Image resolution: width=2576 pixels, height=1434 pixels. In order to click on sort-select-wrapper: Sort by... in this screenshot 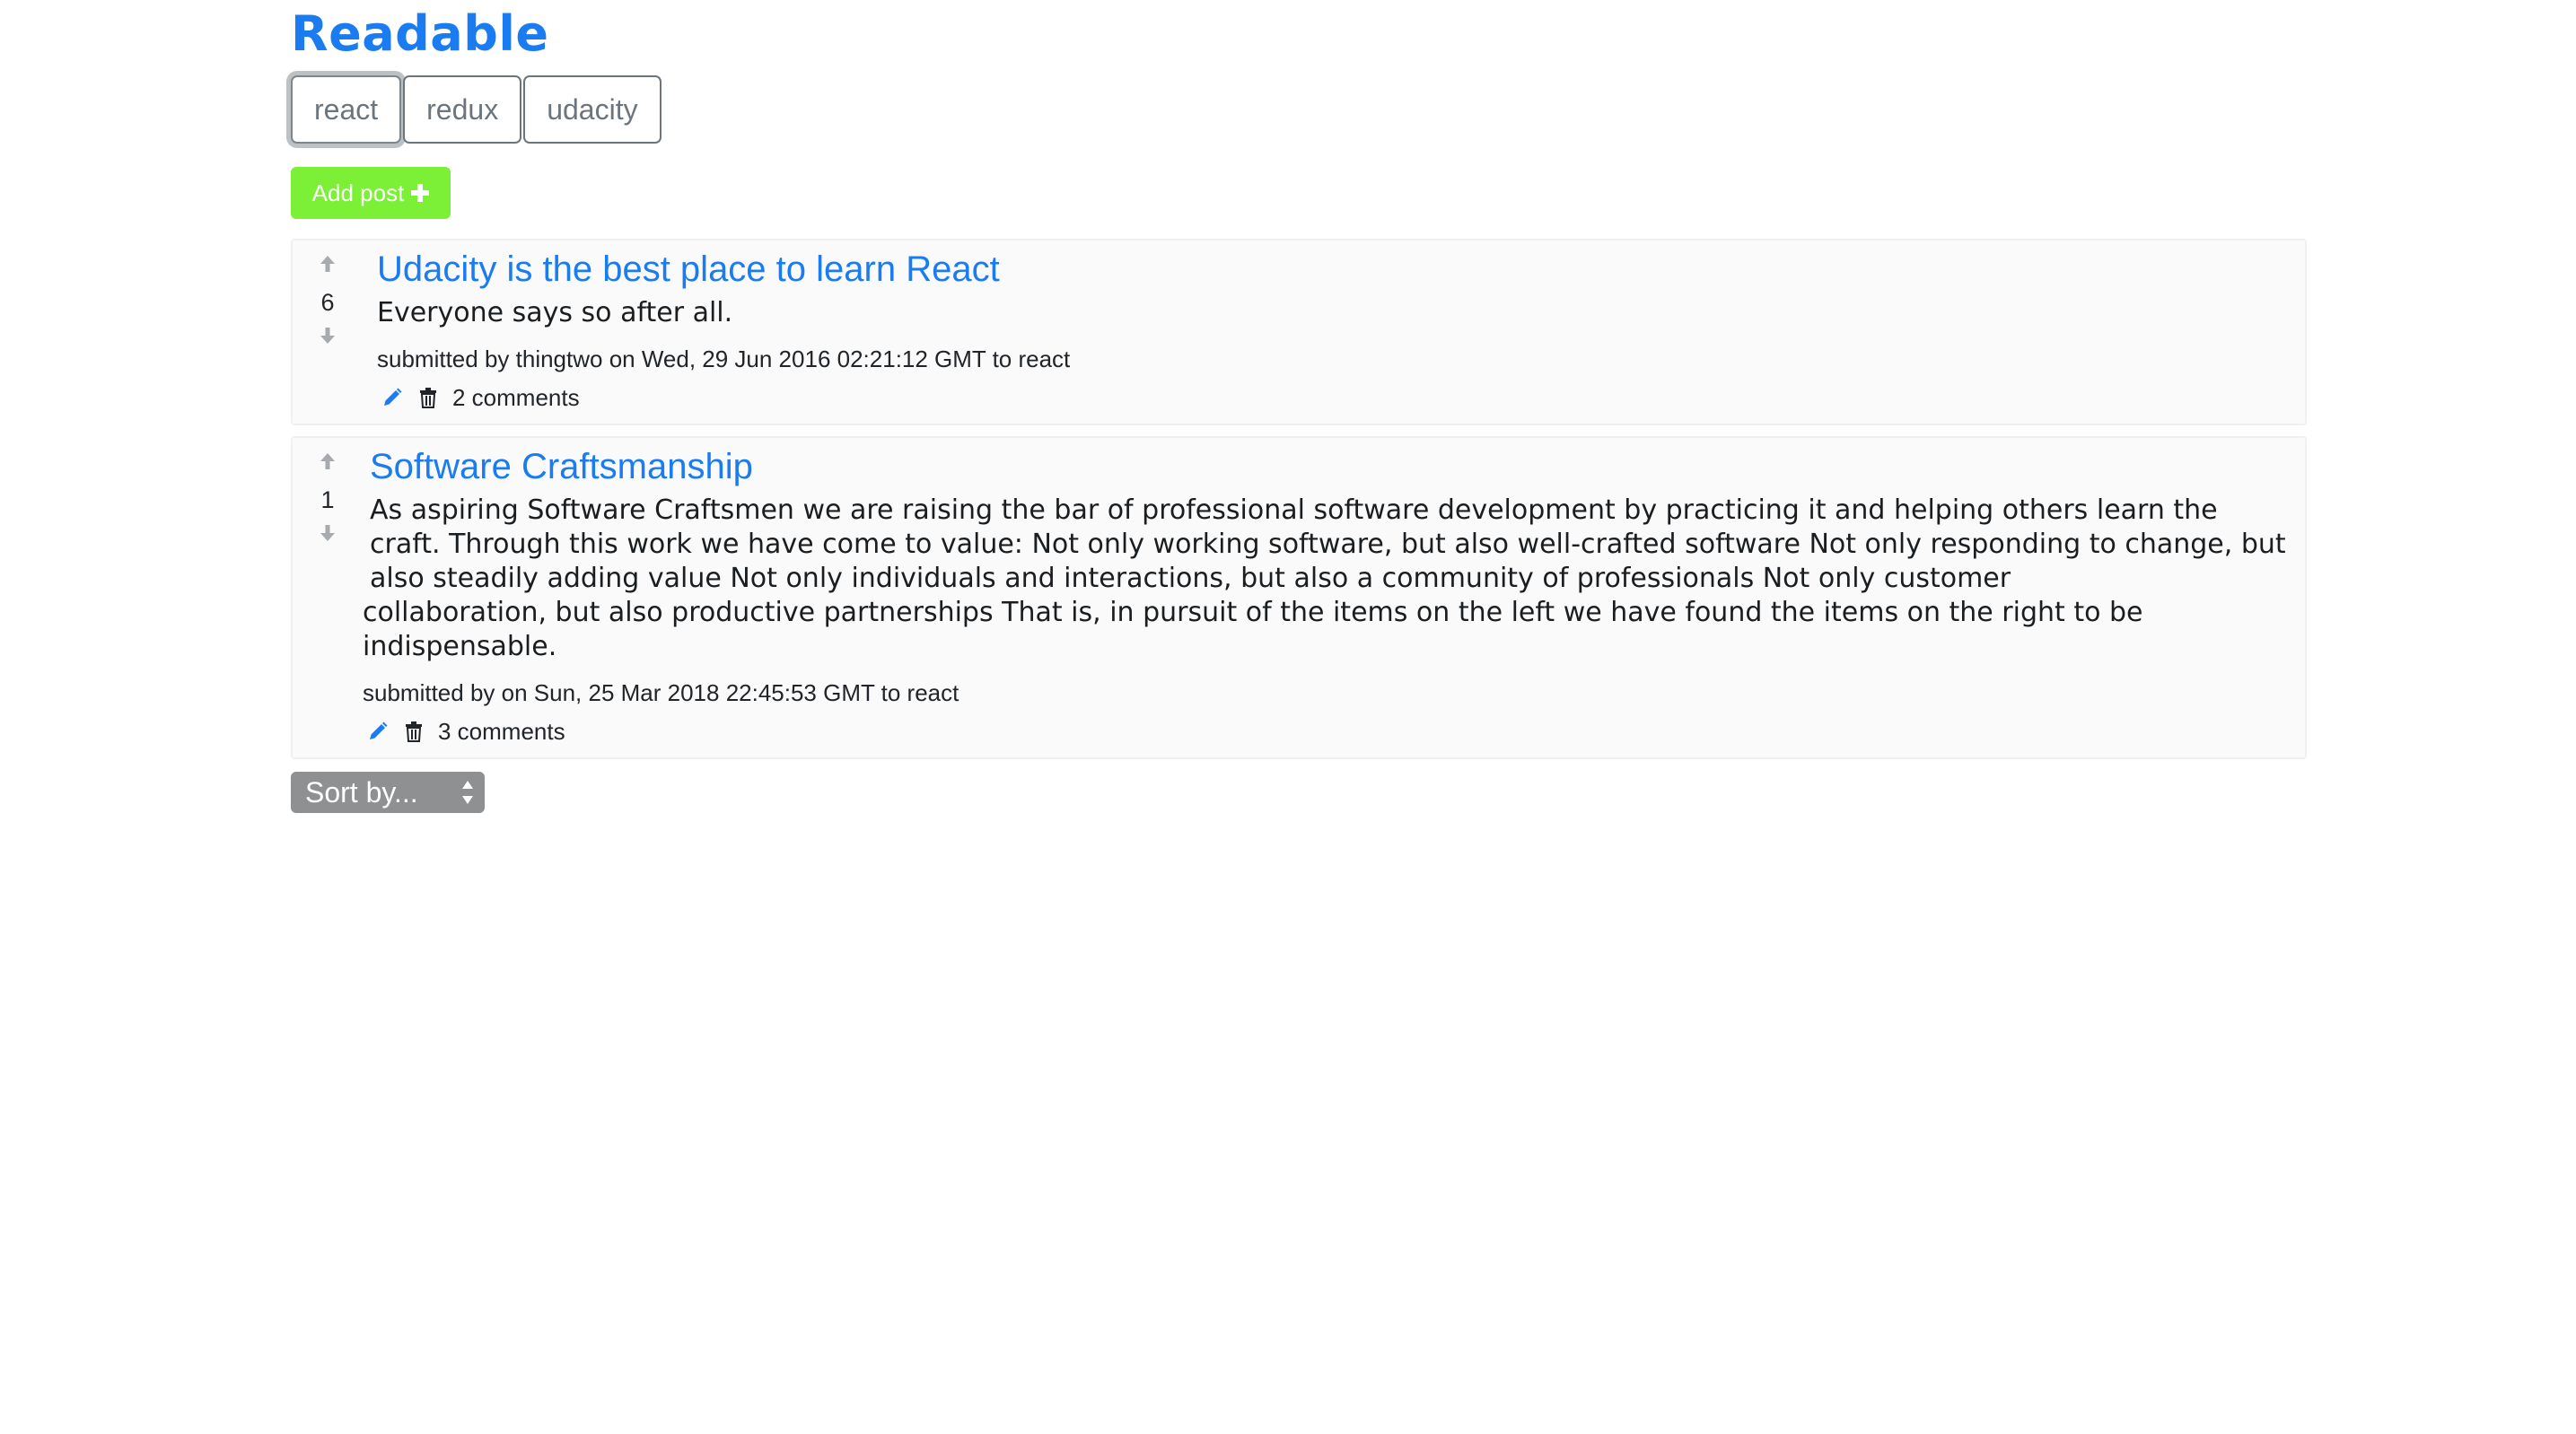, I will do `click(388, 792)`.